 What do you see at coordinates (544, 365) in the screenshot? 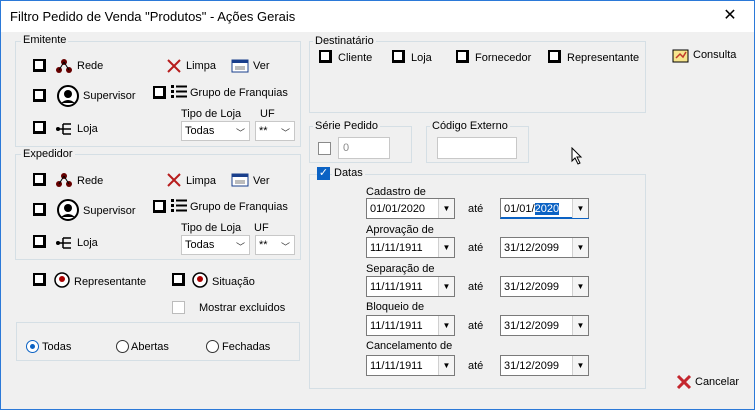
I see `cancelamento-to-date: 31/12/2099 ▼` at bounding box center [544, 365].